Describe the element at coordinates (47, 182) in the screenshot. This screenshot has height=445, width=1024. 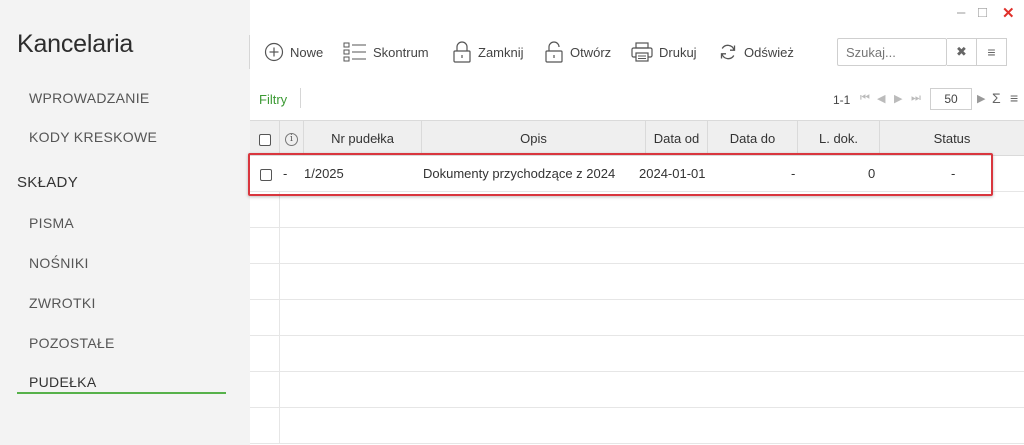
I see `sidebar-section-sklady: SKŁADY` at that location.